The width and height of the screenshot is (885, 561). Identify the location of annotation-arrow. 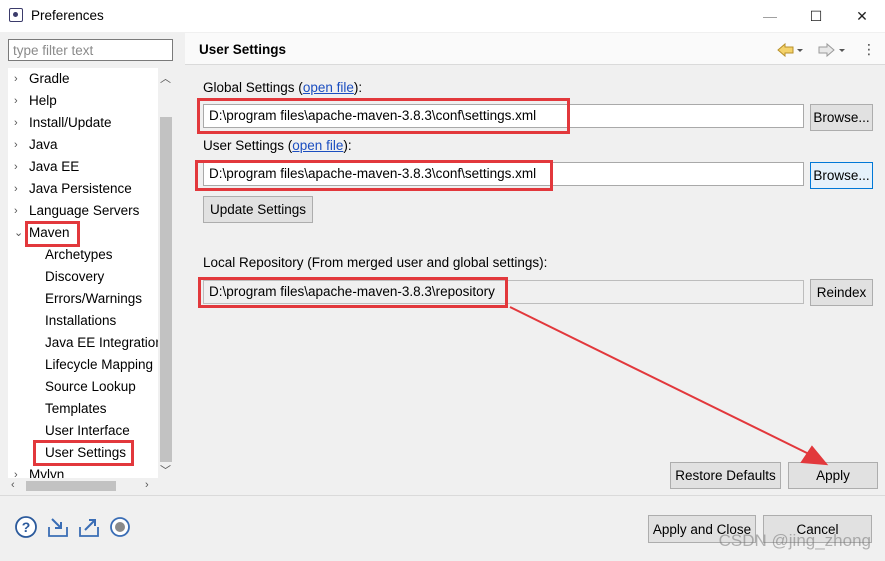
(669, 386).